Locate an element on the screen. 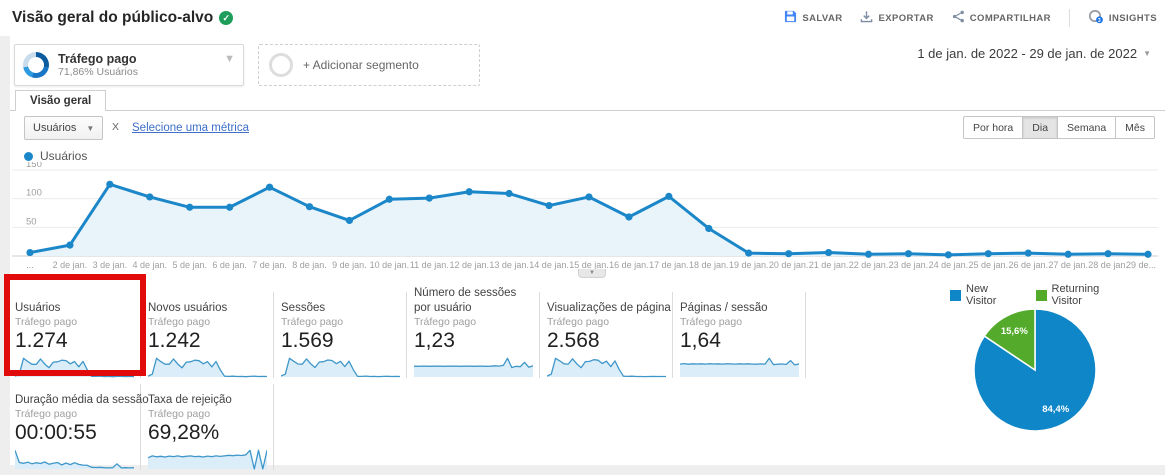  topbar-actions: SALVAR EXPORTAR COMPARTILHAR 3 INSIGHTS is located at coordinates (970, 18).